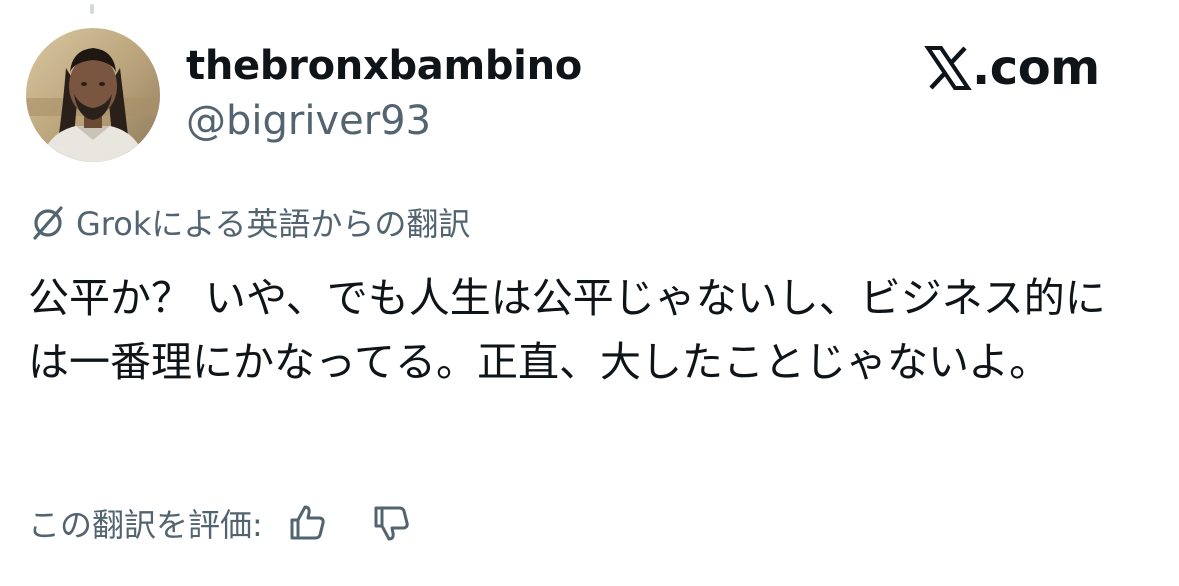 Image resolution: width=1179 pixels, height=586 pixels. I want to click on thumbs-down-icon, so click(391, 523).